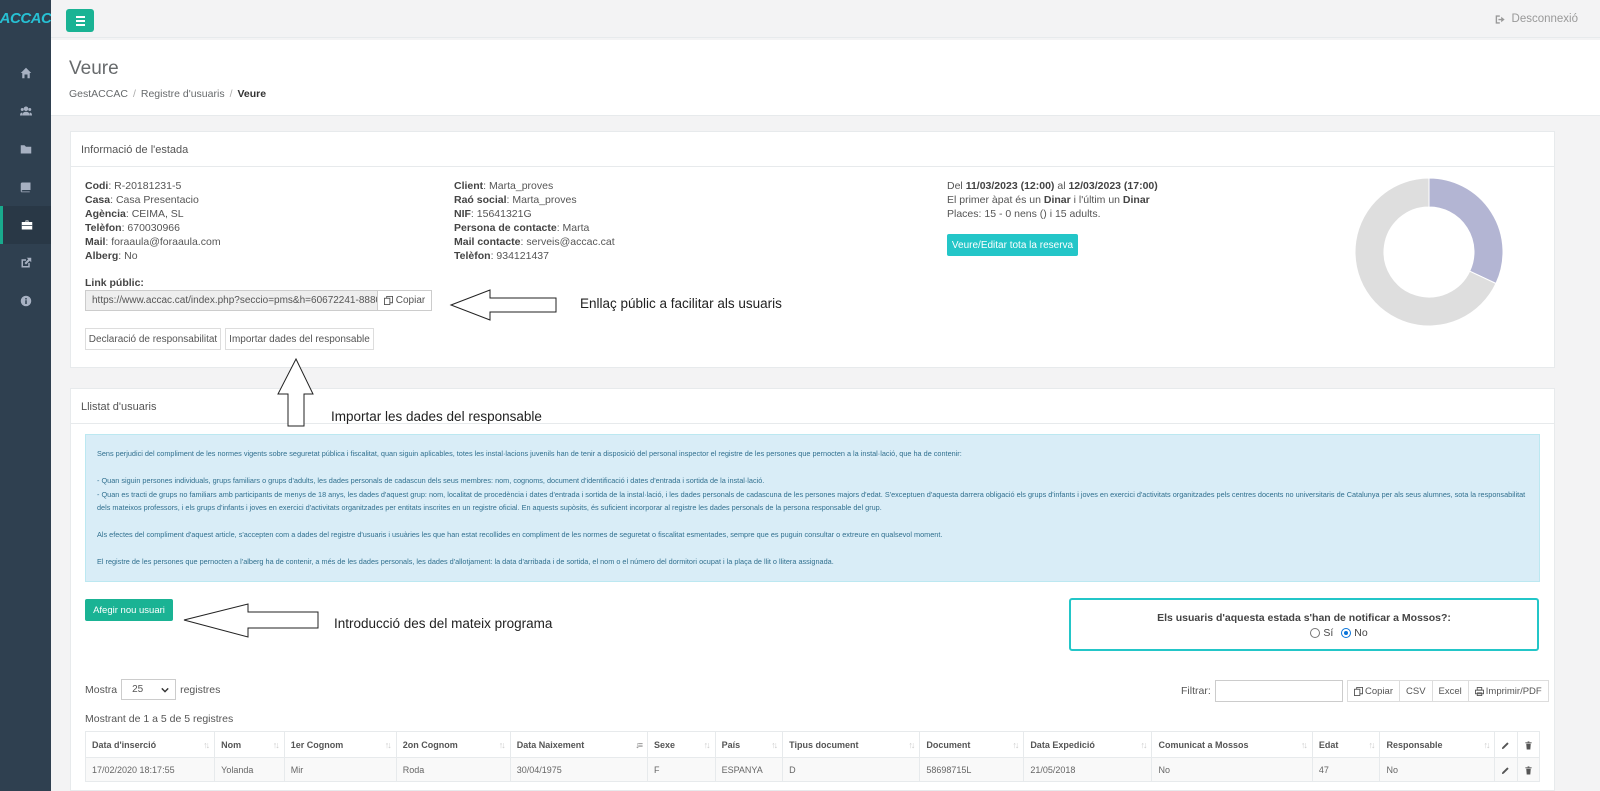  I want to click on col-data-insercio: Data d'inserció ↑↓, so click(150, 744).